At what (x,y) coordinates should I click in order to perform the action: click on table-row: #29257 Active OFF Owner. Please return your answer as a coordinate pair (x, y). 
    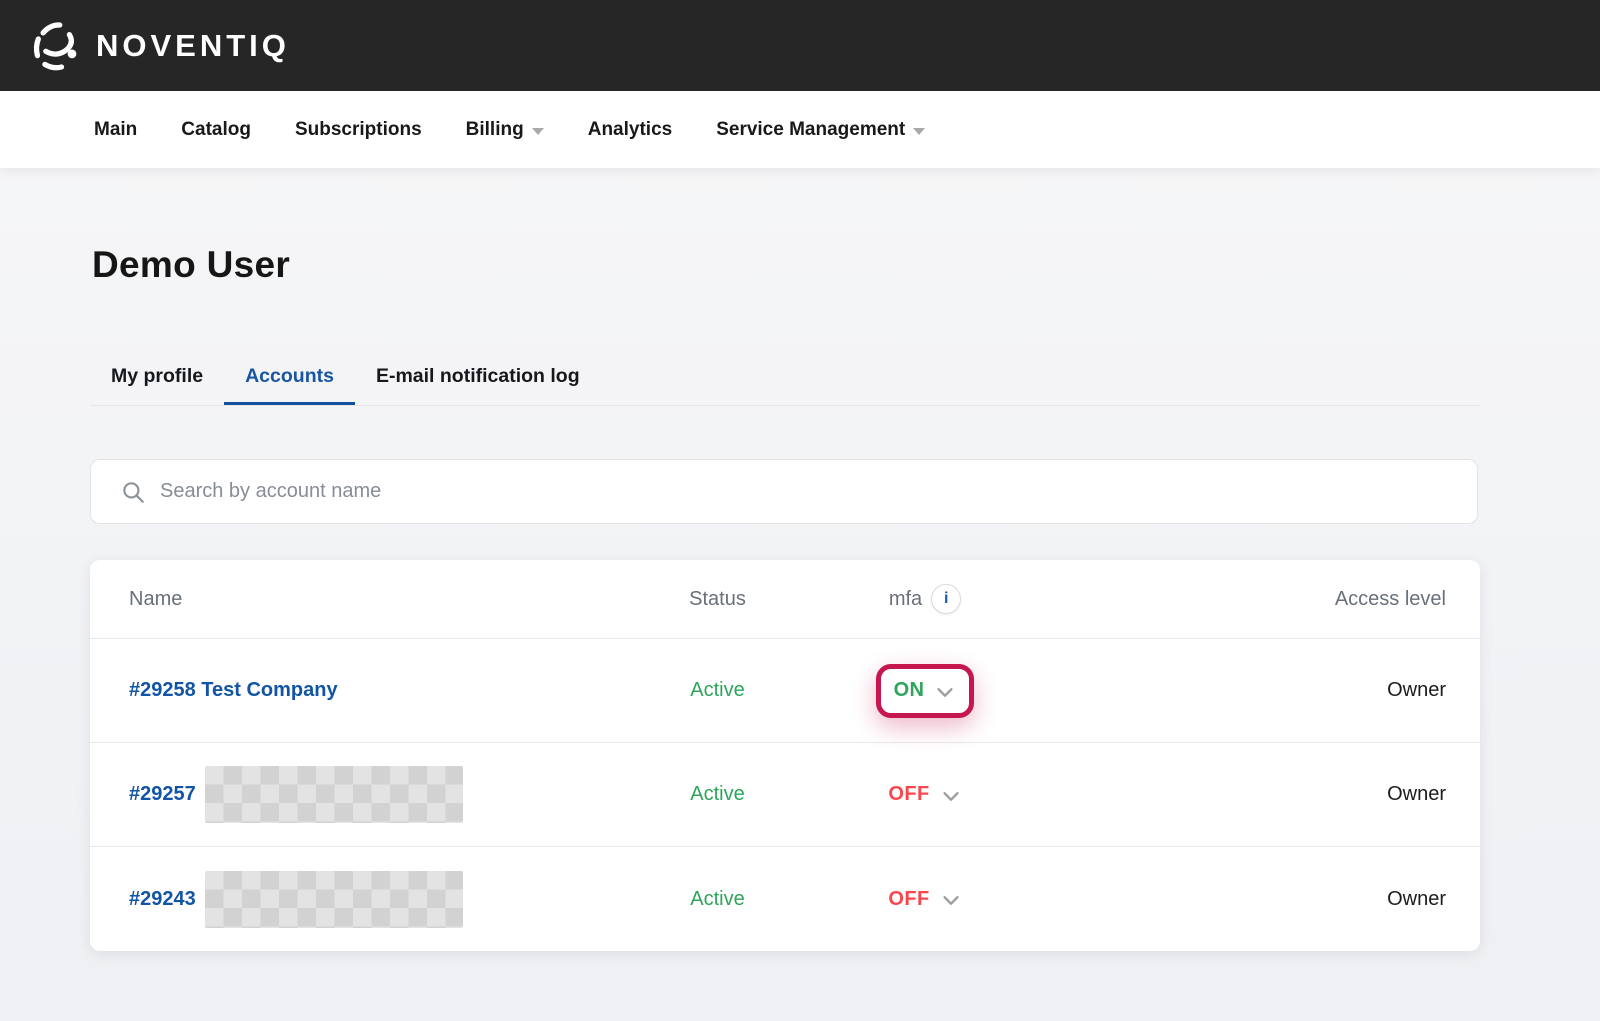
    Looking at the image, I should click on (785, 795).